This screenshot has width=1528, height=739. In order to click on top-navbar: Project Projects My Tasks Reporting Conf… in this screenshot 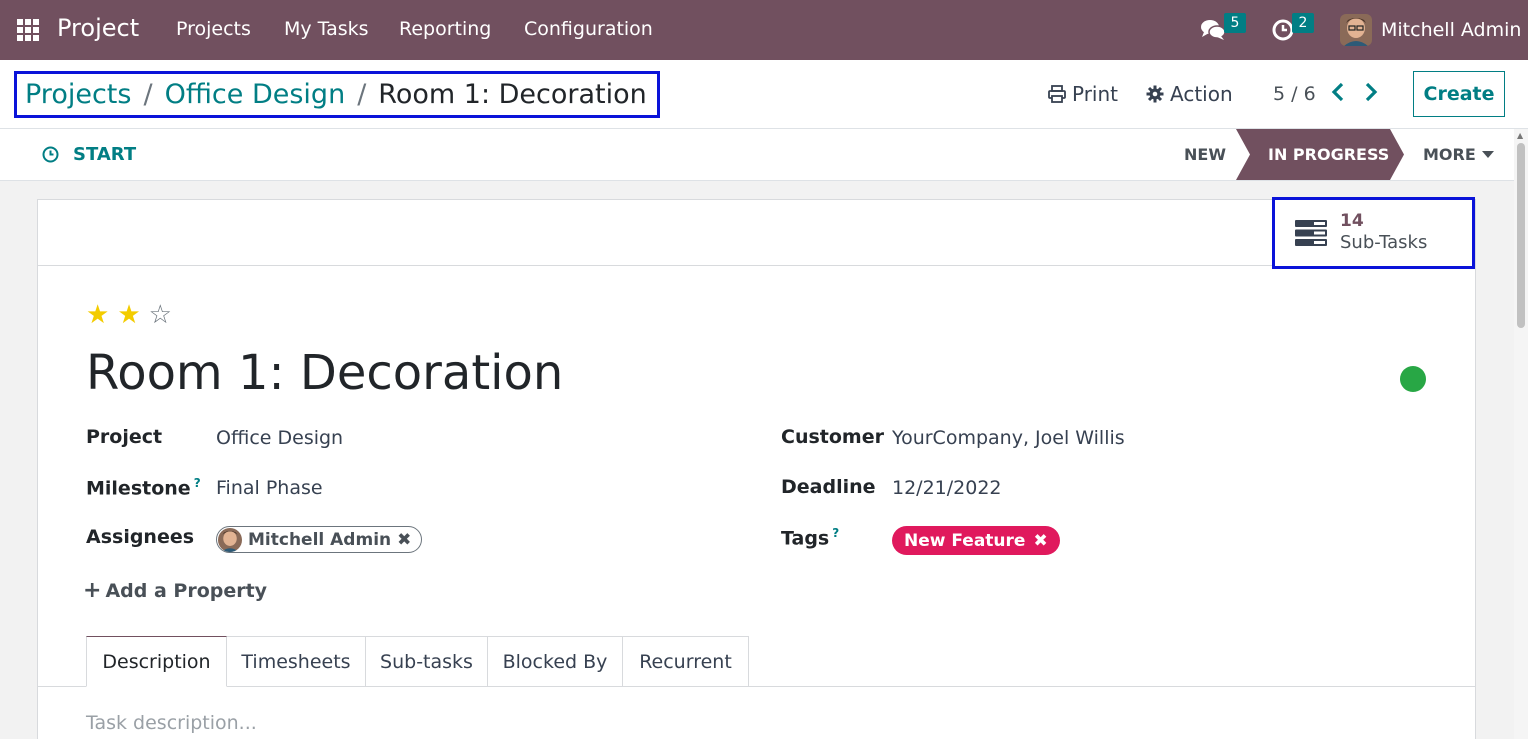, I will do `click(764, 30)`.